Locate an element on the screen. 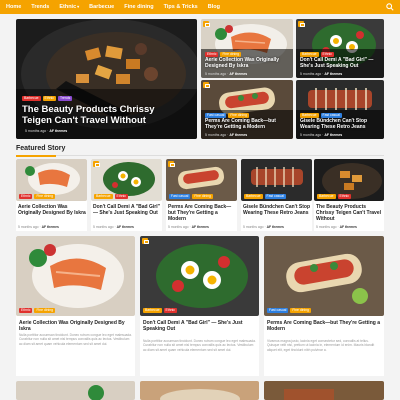 The height and width of the screenshot is (400, 400). section-heading: Featured Story is located at coordinates (41, 148).